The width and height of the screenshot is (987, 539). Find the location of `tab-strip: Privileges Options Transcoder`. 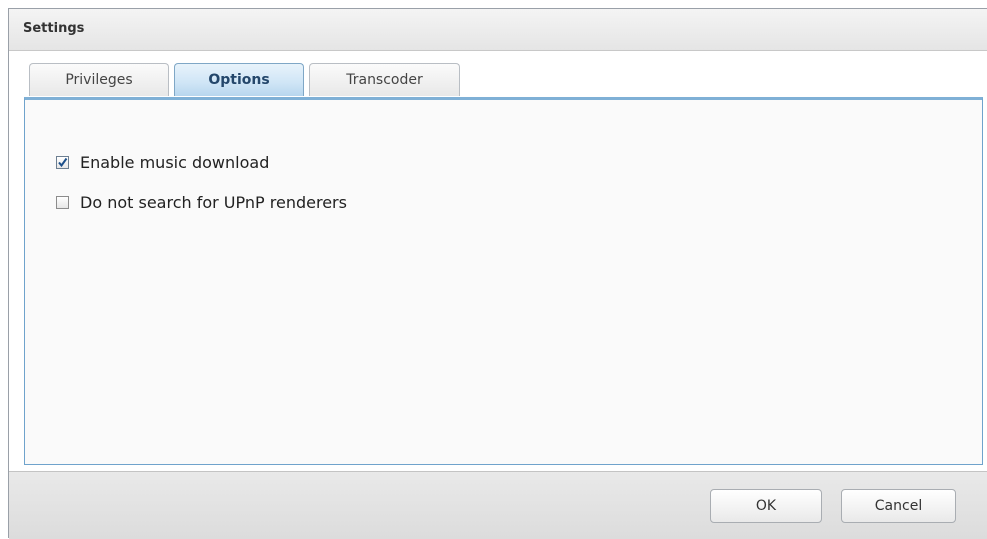

tab-strip: Privileges Options Transcoder is located at coordinates (503, 80).